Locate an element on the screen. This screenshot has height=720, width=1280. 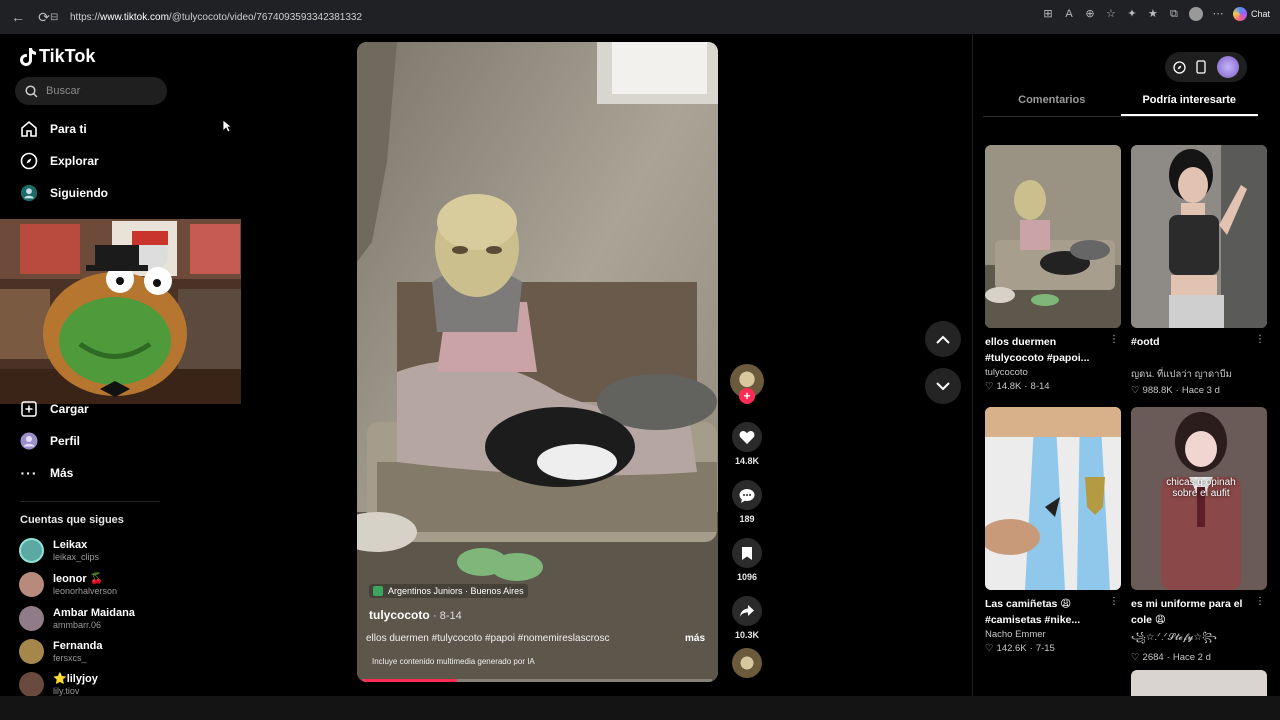
nav-following: Siguiendo is located at coordinates (64, 193).